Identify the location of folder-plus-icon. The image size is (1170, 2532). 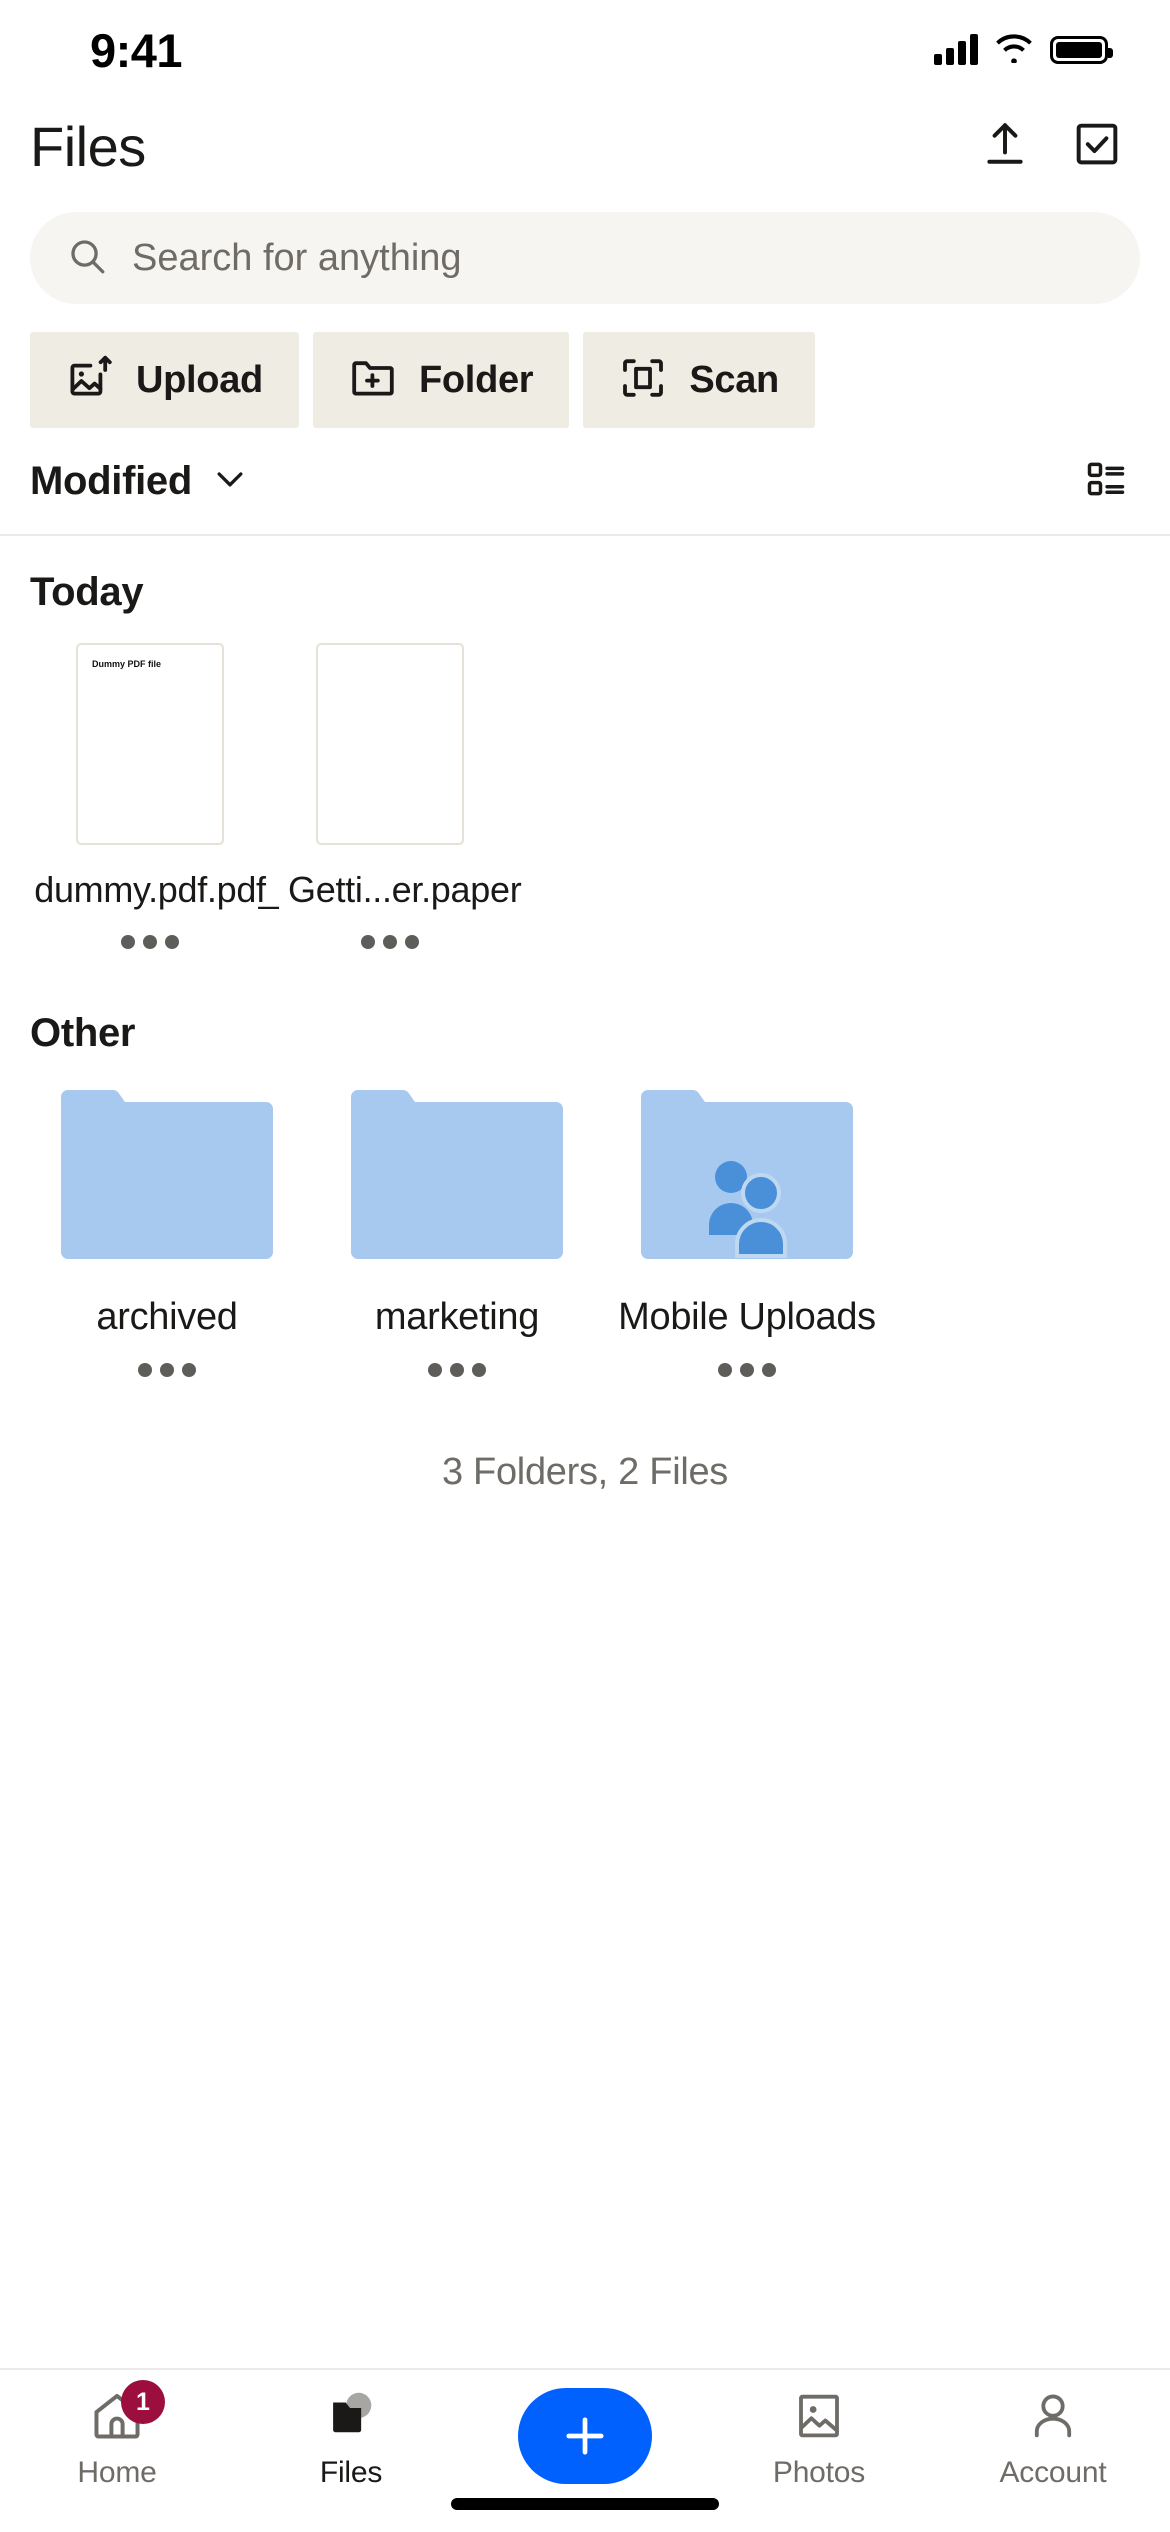
(373, 380).